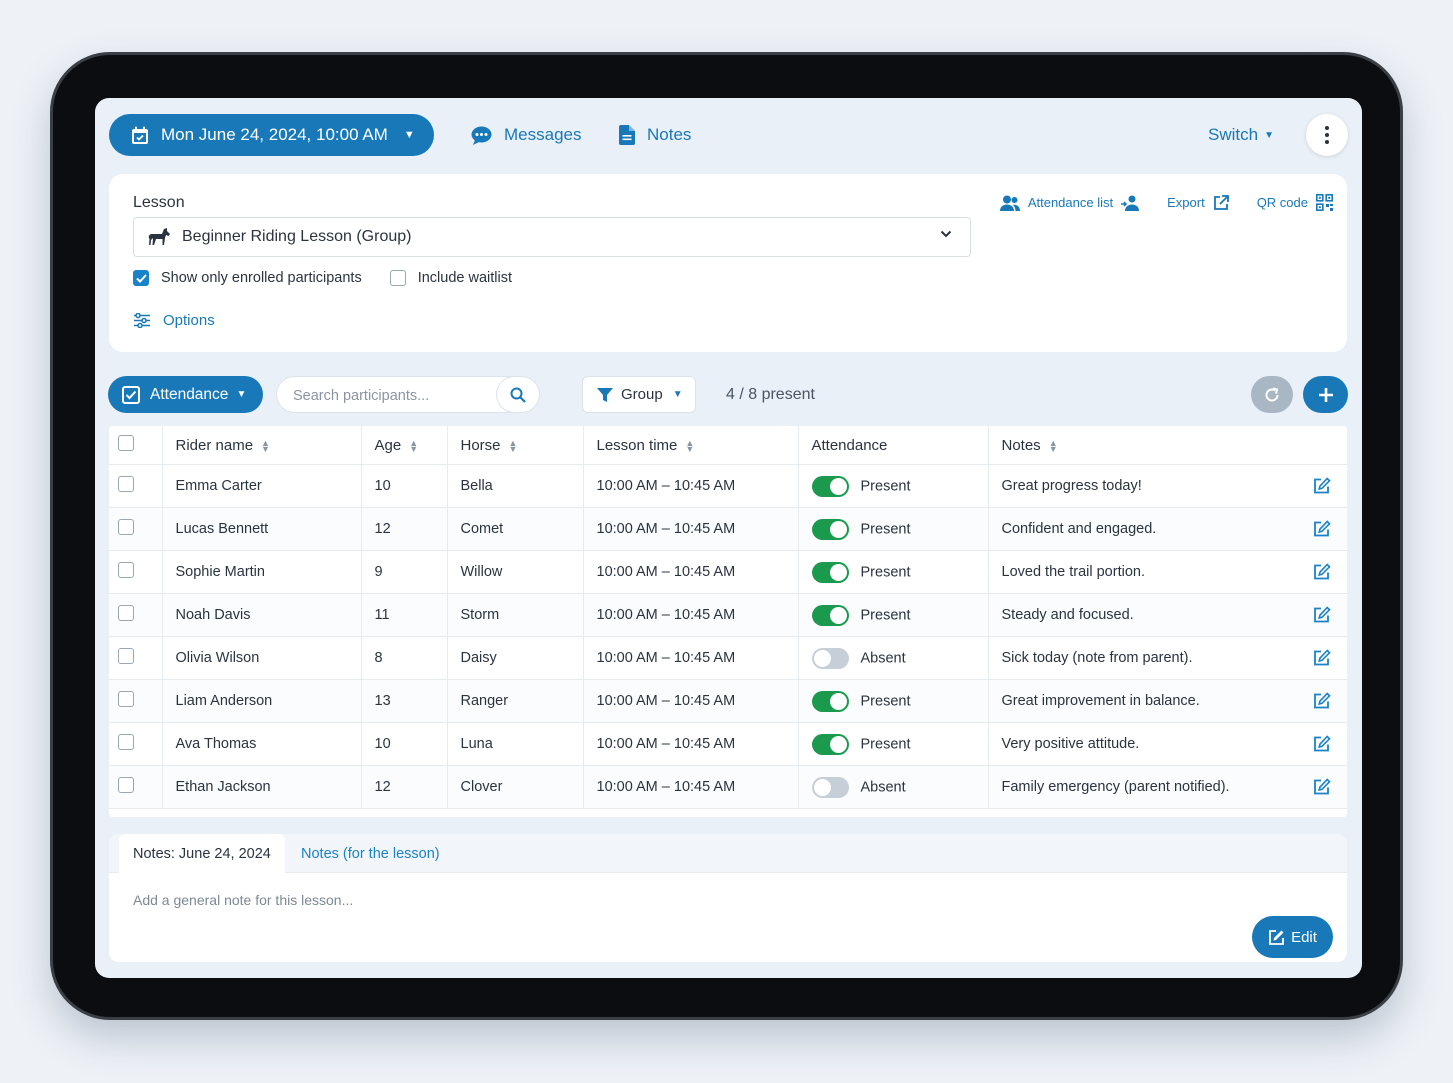 The image size is (1453, 1083). Describe the element at coordinates (849, 445) in the screenshot. I see `header-attendance-label: Attendance` at that location.